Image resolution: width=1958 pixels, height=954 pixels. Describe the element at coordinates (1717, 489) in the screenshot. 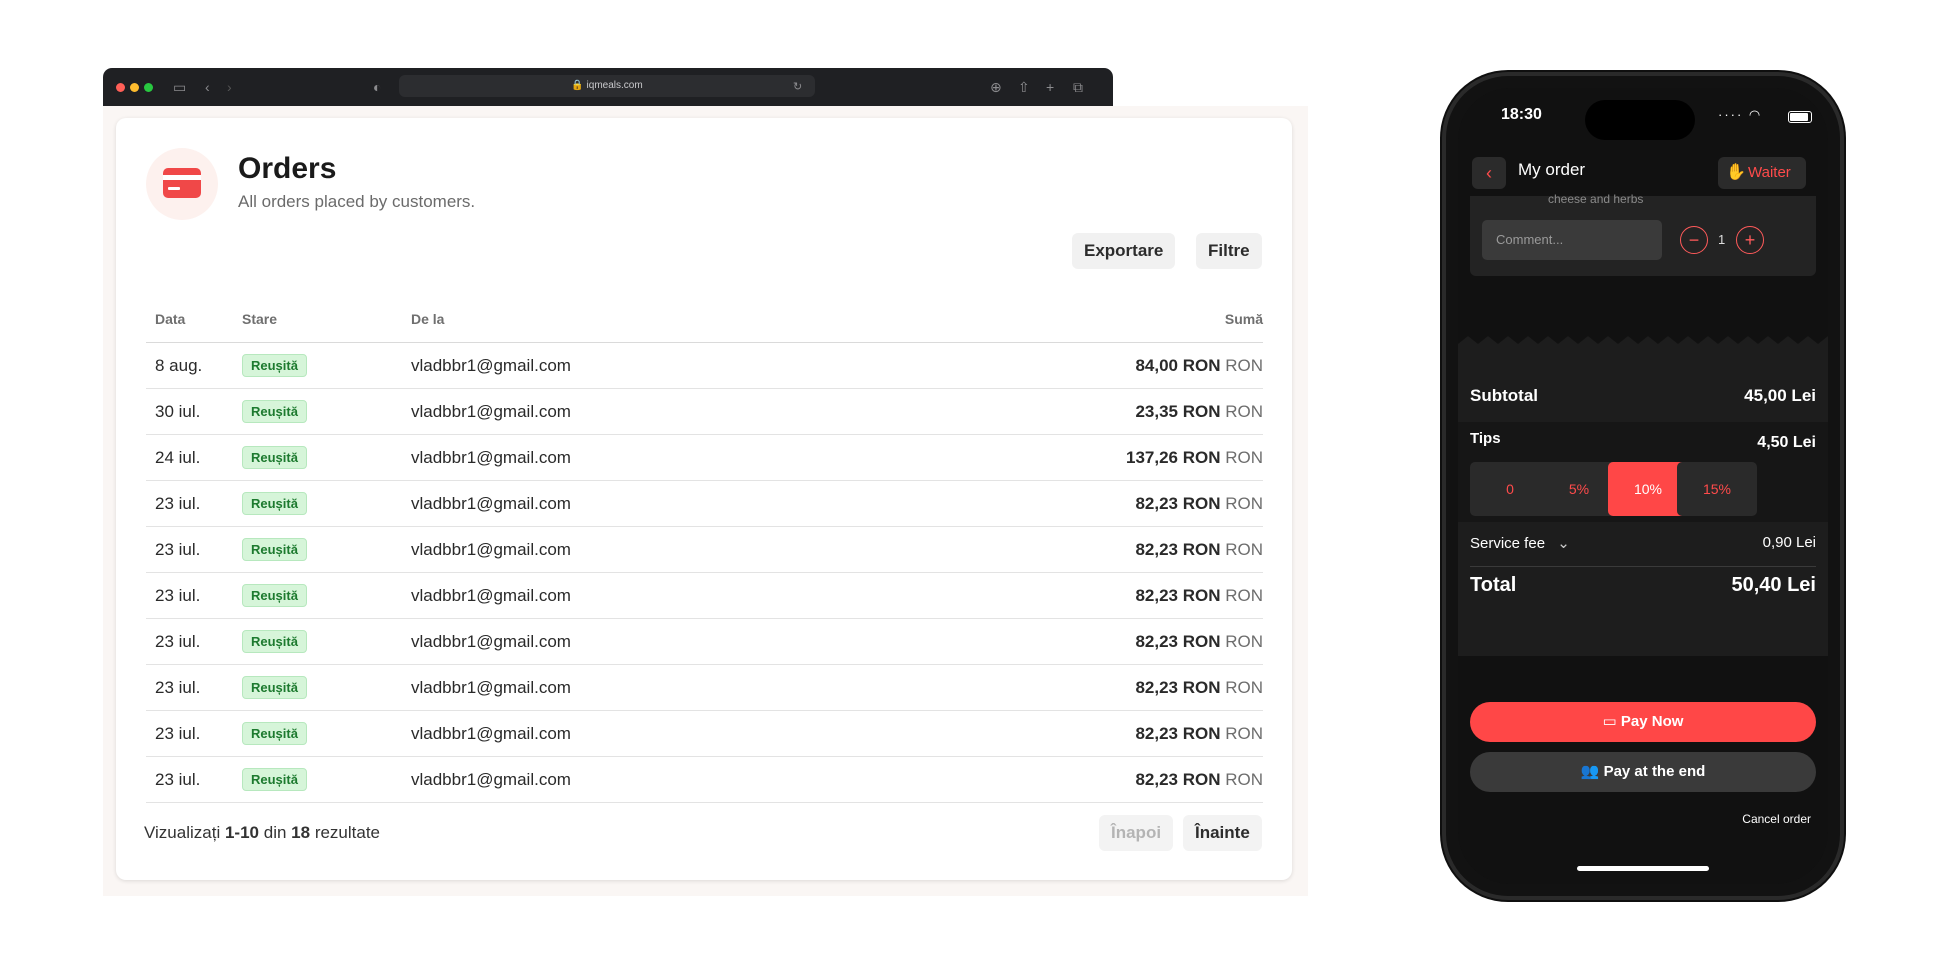

I see `tip-option-15: 15%` at that location.